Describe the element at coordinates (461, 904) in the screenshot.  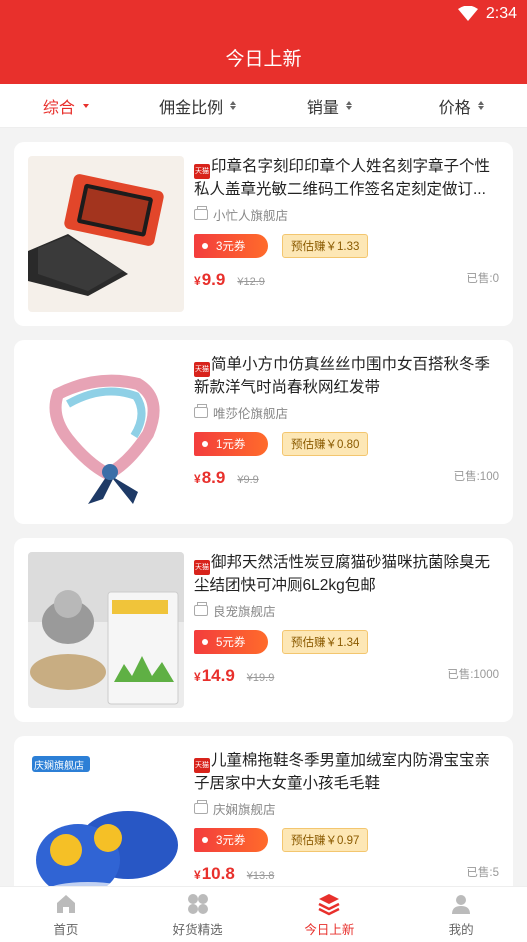
I see `user-icon` at that location.